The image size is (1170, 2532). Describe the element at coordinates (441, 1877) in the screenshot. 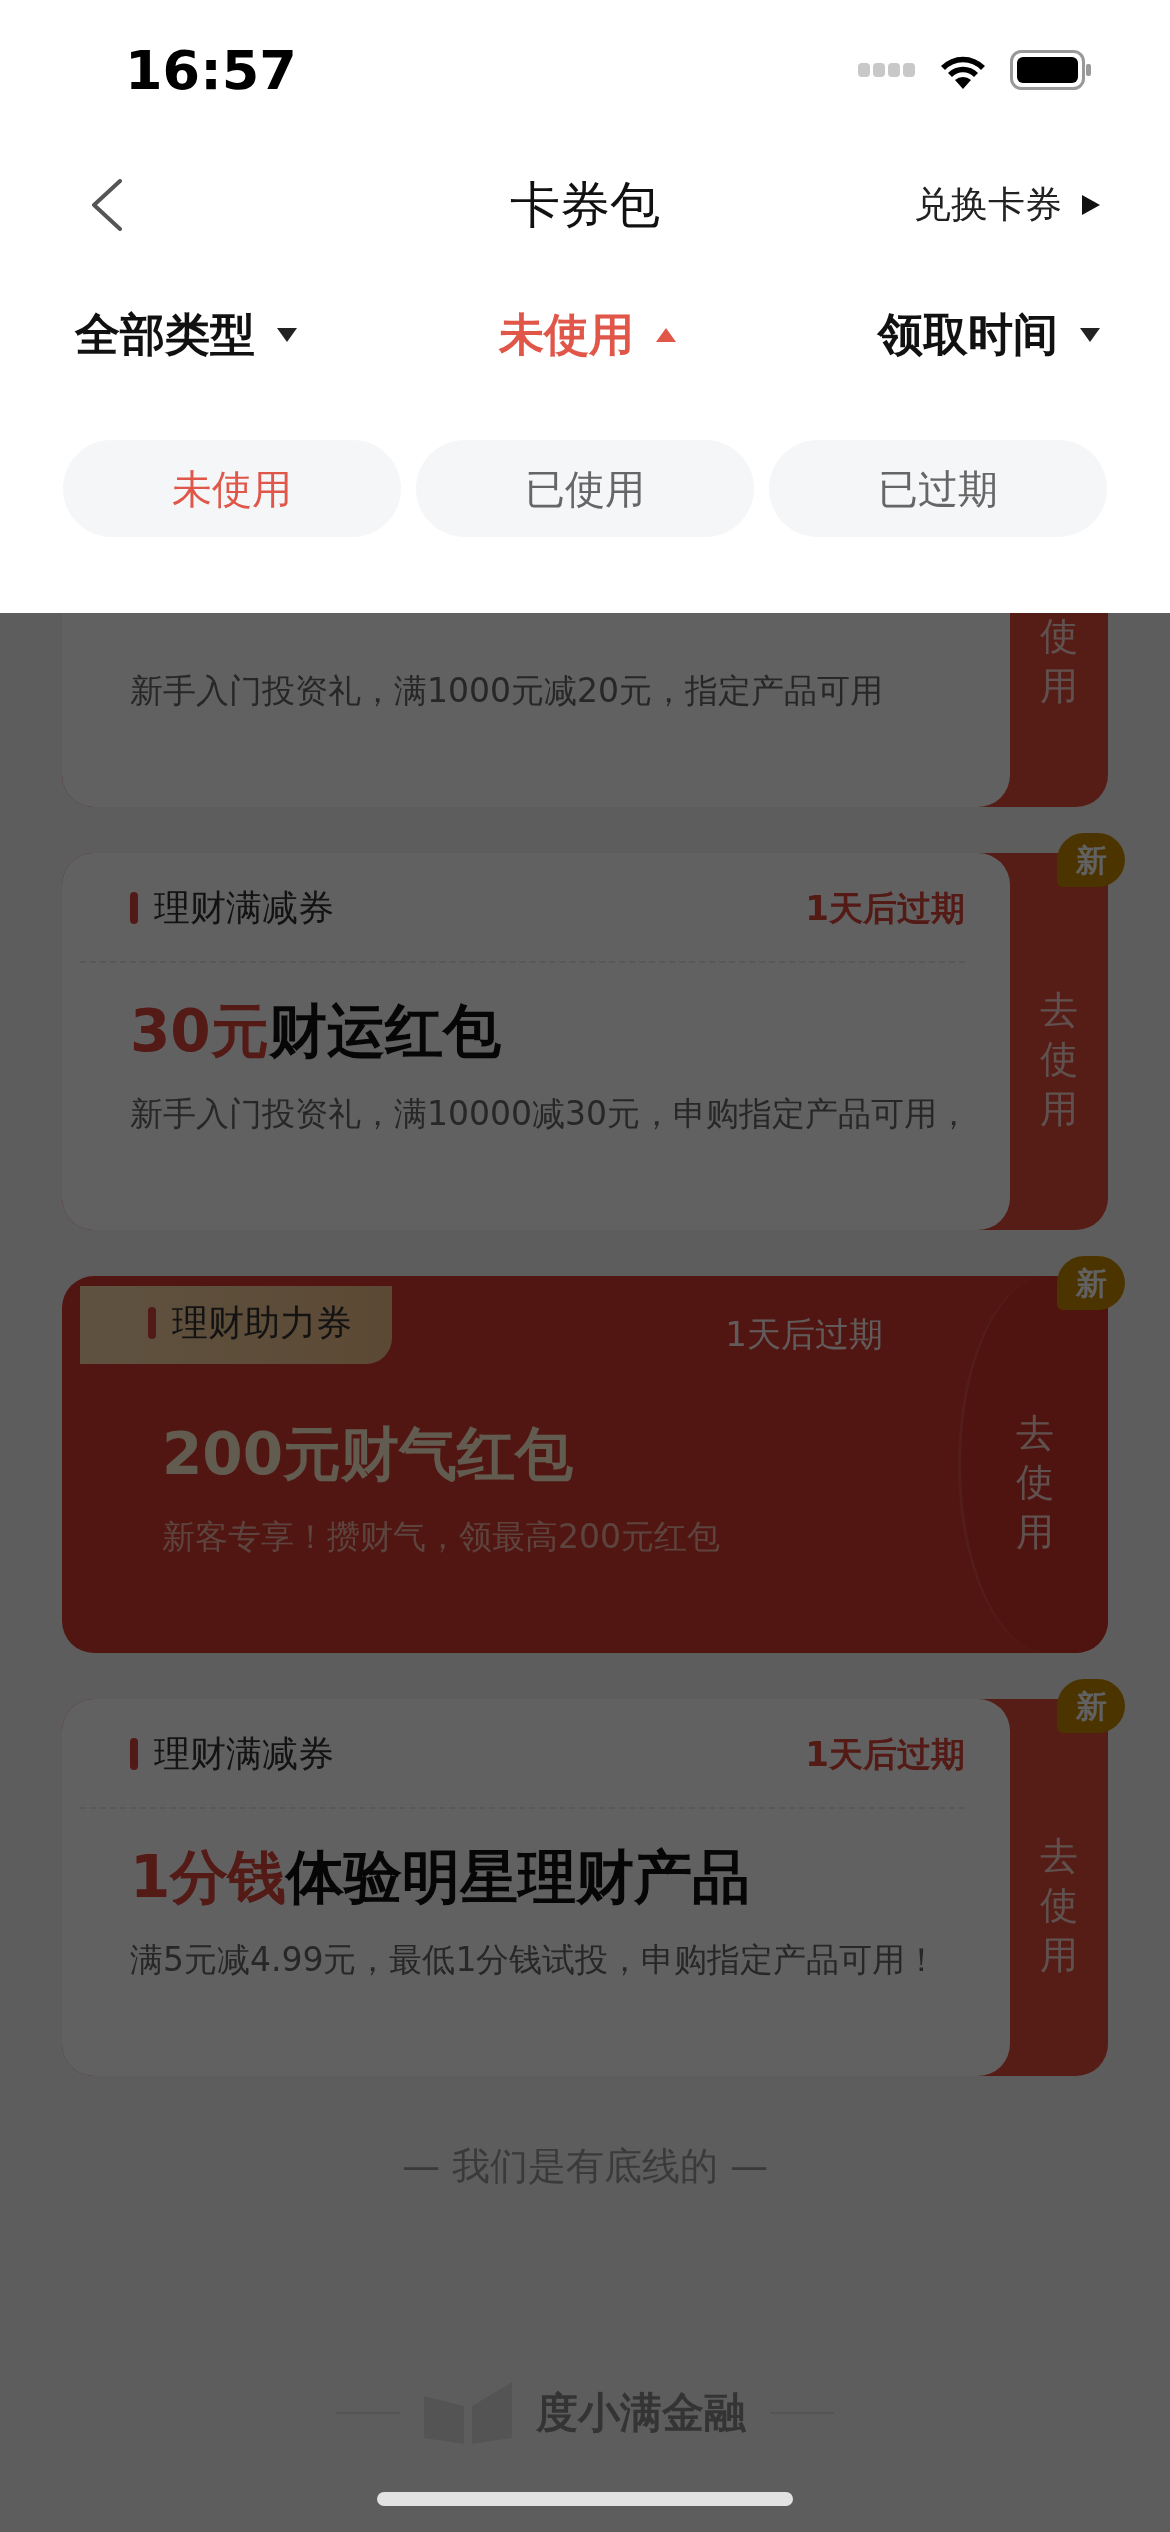

I see `coupon-title: 1分钱体验明星理财产品` at that location.